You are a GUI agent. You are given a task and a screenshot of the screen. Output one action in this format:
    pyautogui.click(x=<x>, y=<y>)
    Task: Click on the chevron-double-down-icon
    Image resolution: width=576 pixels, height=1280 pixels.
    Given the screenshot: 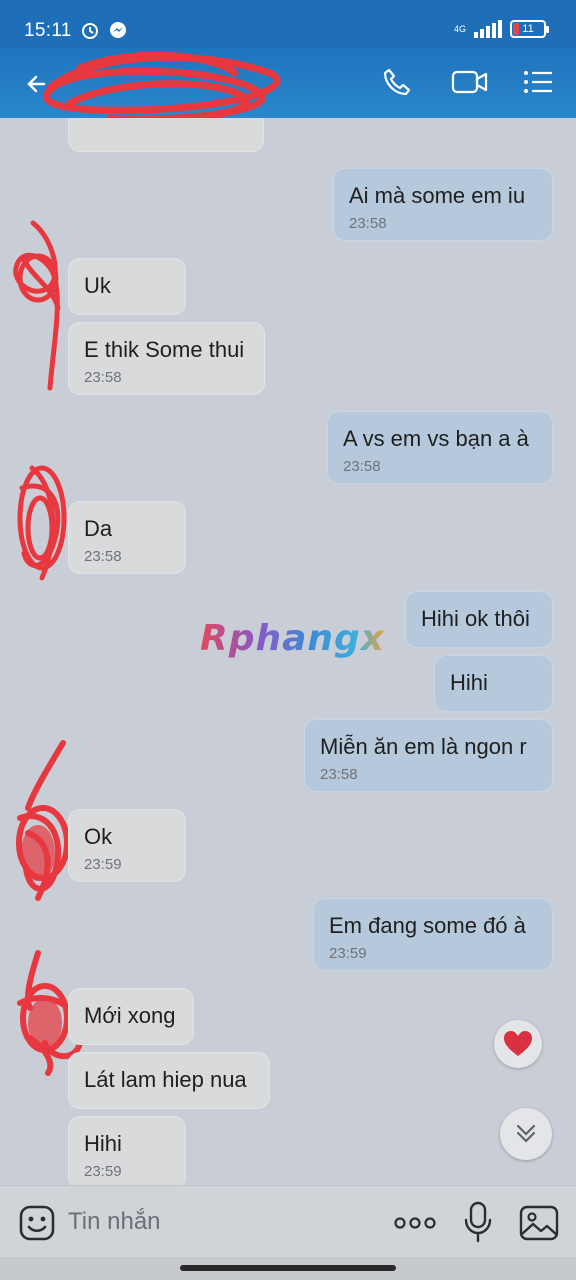 What is the action you would take?
    pyautogui.click(x=526, y=1133)
    